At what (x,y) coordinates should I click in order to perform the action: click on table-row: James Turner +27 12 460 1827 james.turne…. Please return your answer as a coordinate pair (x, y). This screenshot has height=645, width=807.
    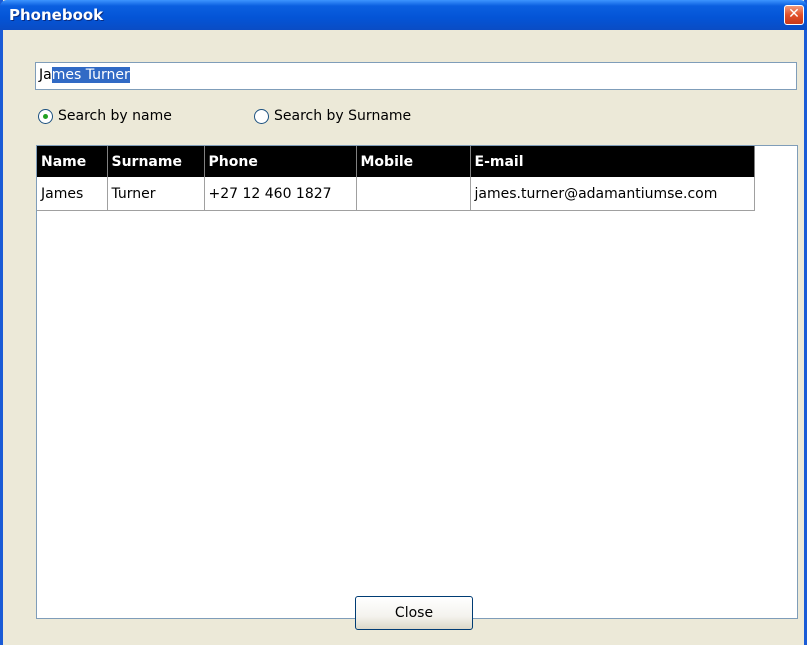
    Looking at the image, I should click on (396, 194).